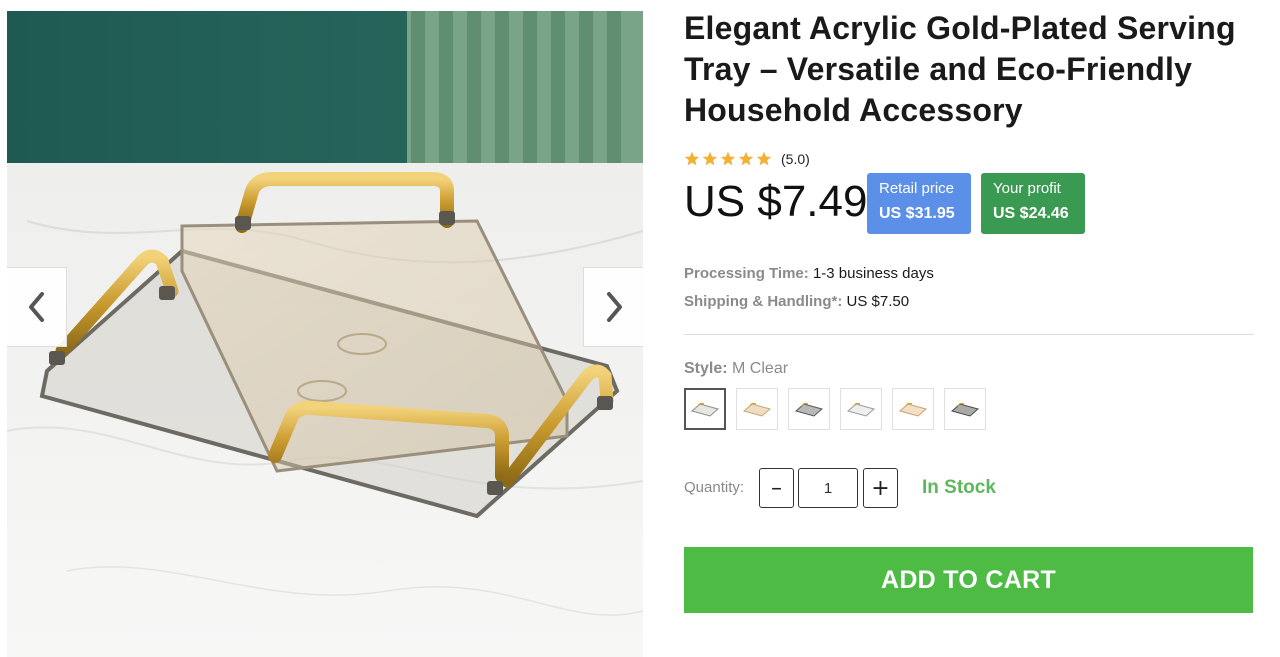  What do you see at coordinates (878, 301) in the screenshot?
I see `shipping-value: US $7.50` at bounding box center [878, 301].